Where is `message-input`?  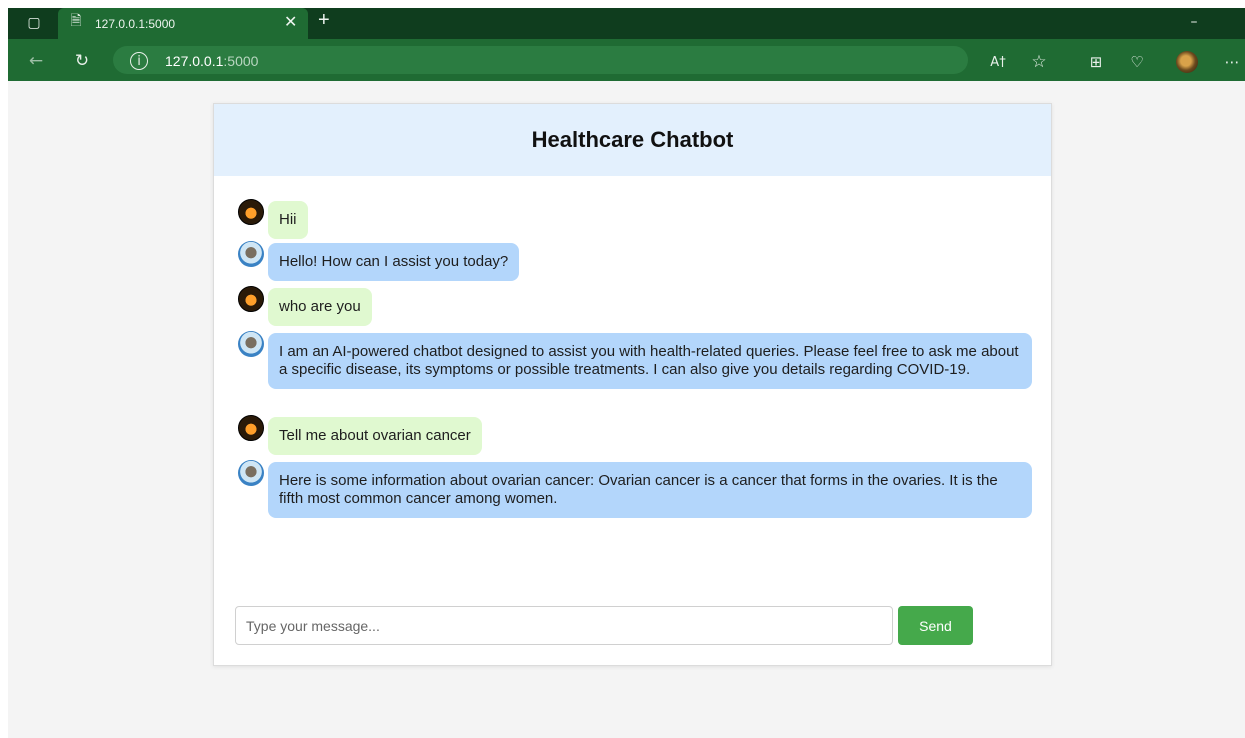 message-input is located at coordinates (564, 625).